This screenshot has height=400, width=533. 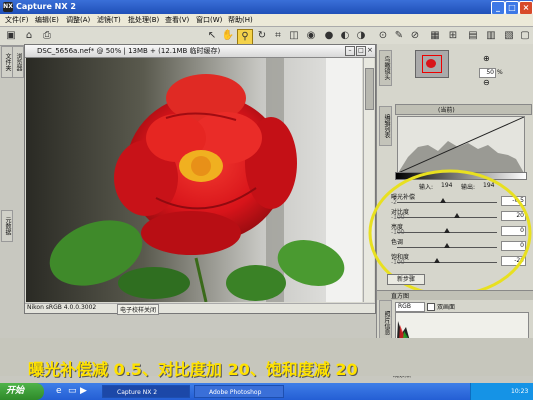 What do you see at coordinates (47, 36) in the screenshot?
I see `print-icon: ⎙` at bounding box center [47, 36].